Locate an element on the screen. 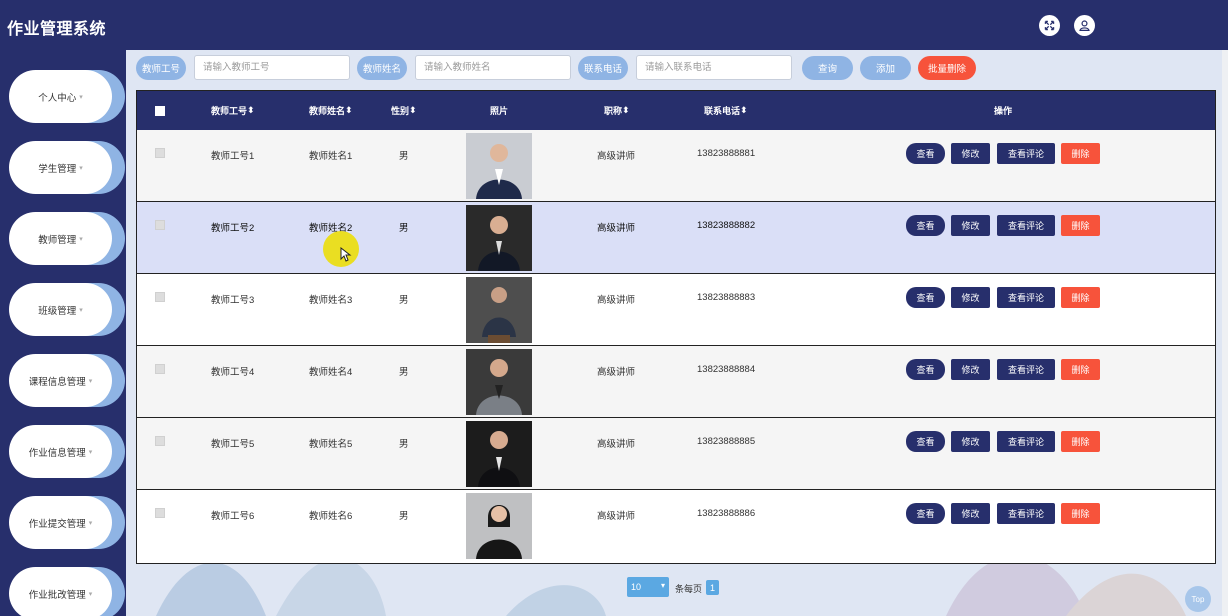 The image size is (1228, 616). sidebar-item-profile: 个人中心 ▾ is located at coordinates (67, 96).